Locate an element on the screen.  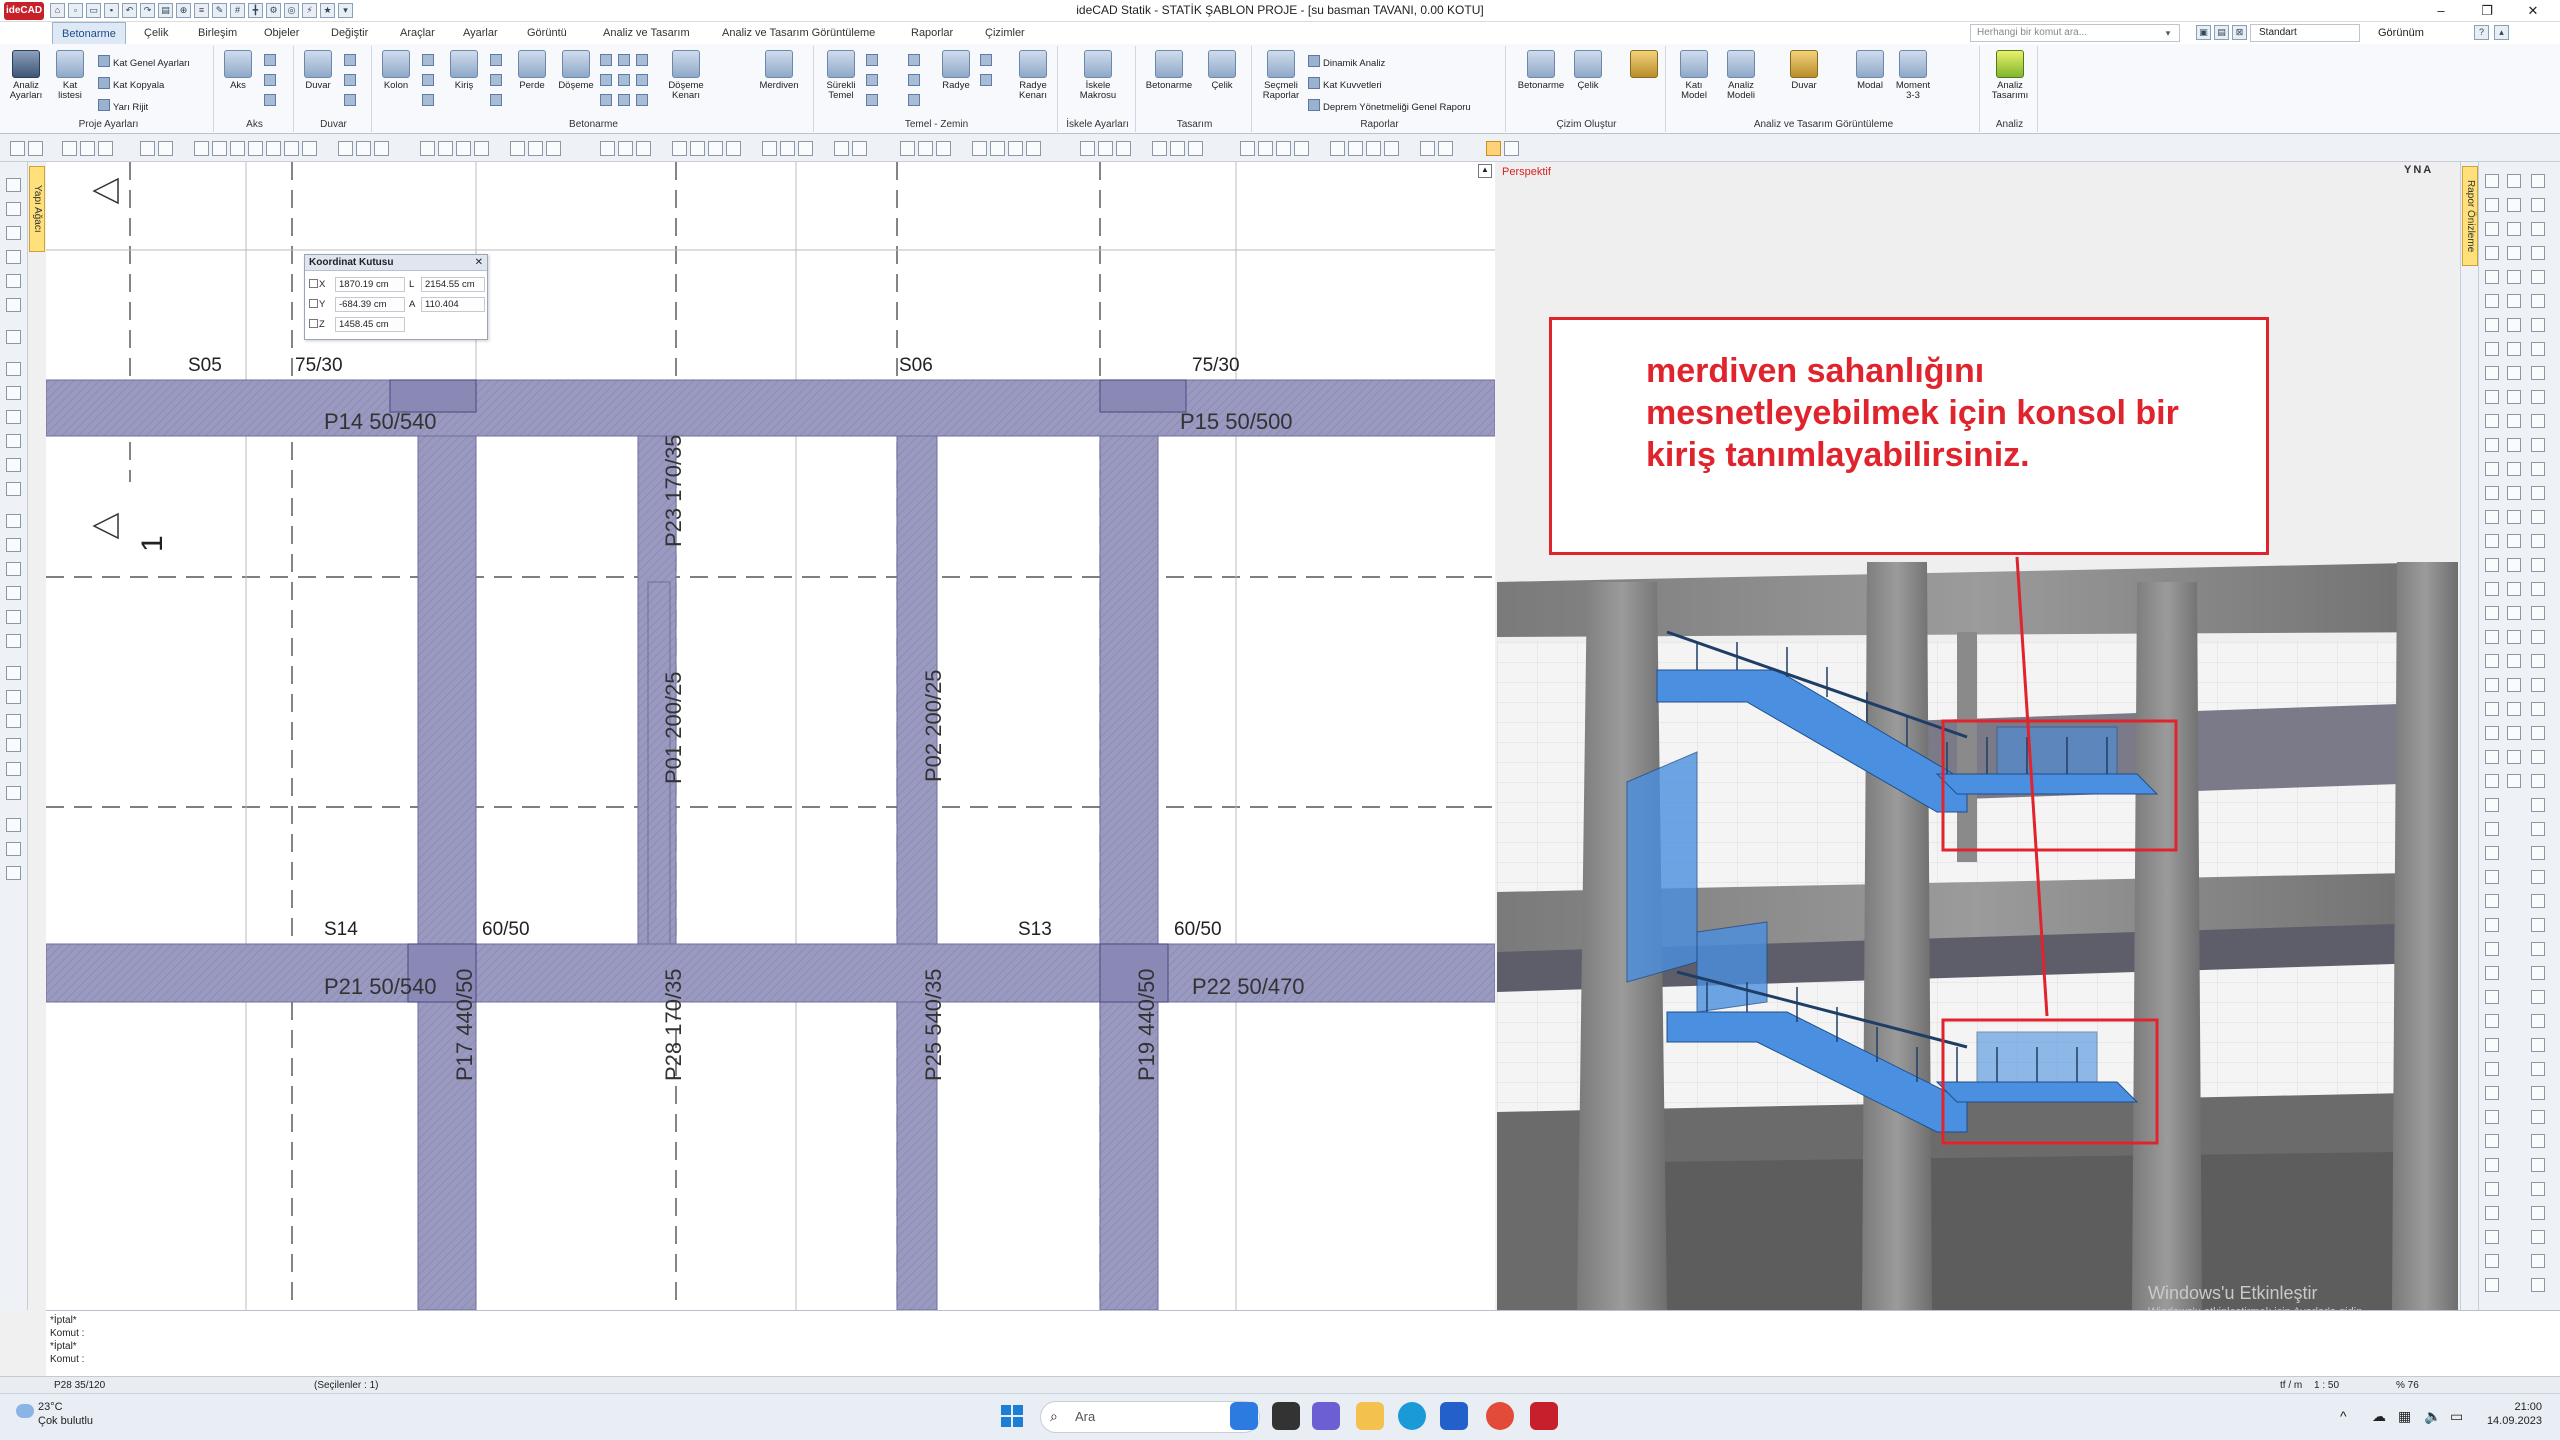
break-icon is located at coordinates (381, 148).